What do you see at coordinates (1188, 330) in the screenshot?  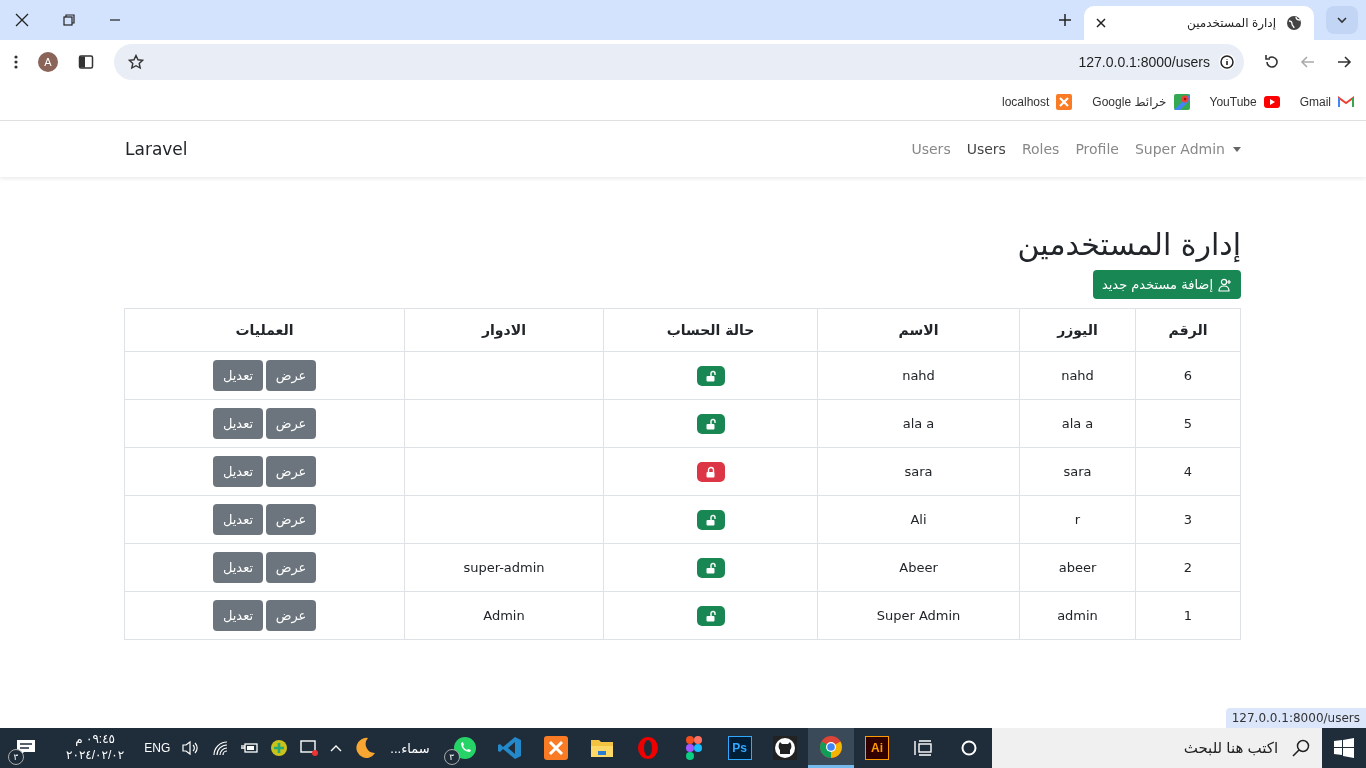 I see `column-header: الرقم` at bounding box center [1188, 330].